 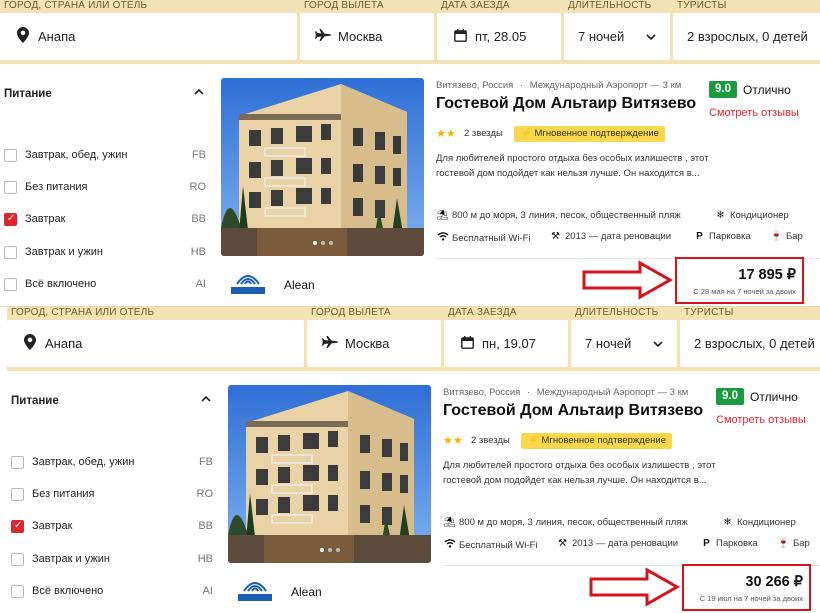 What do you see at coordinates (555, 236) in the screenshot?
I see `hammer-icon: ⚒` at bounding box center [555, 236].